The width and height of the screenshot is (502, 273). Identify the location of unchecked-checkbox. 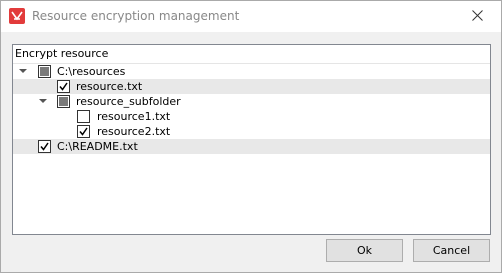
(83, 116).